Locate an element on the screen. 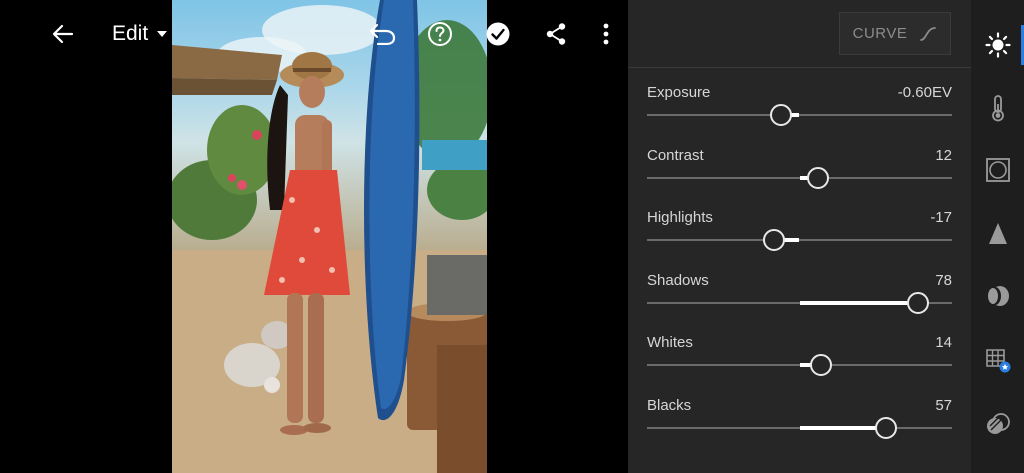  tool-rail is located at coordinates (997, 236).